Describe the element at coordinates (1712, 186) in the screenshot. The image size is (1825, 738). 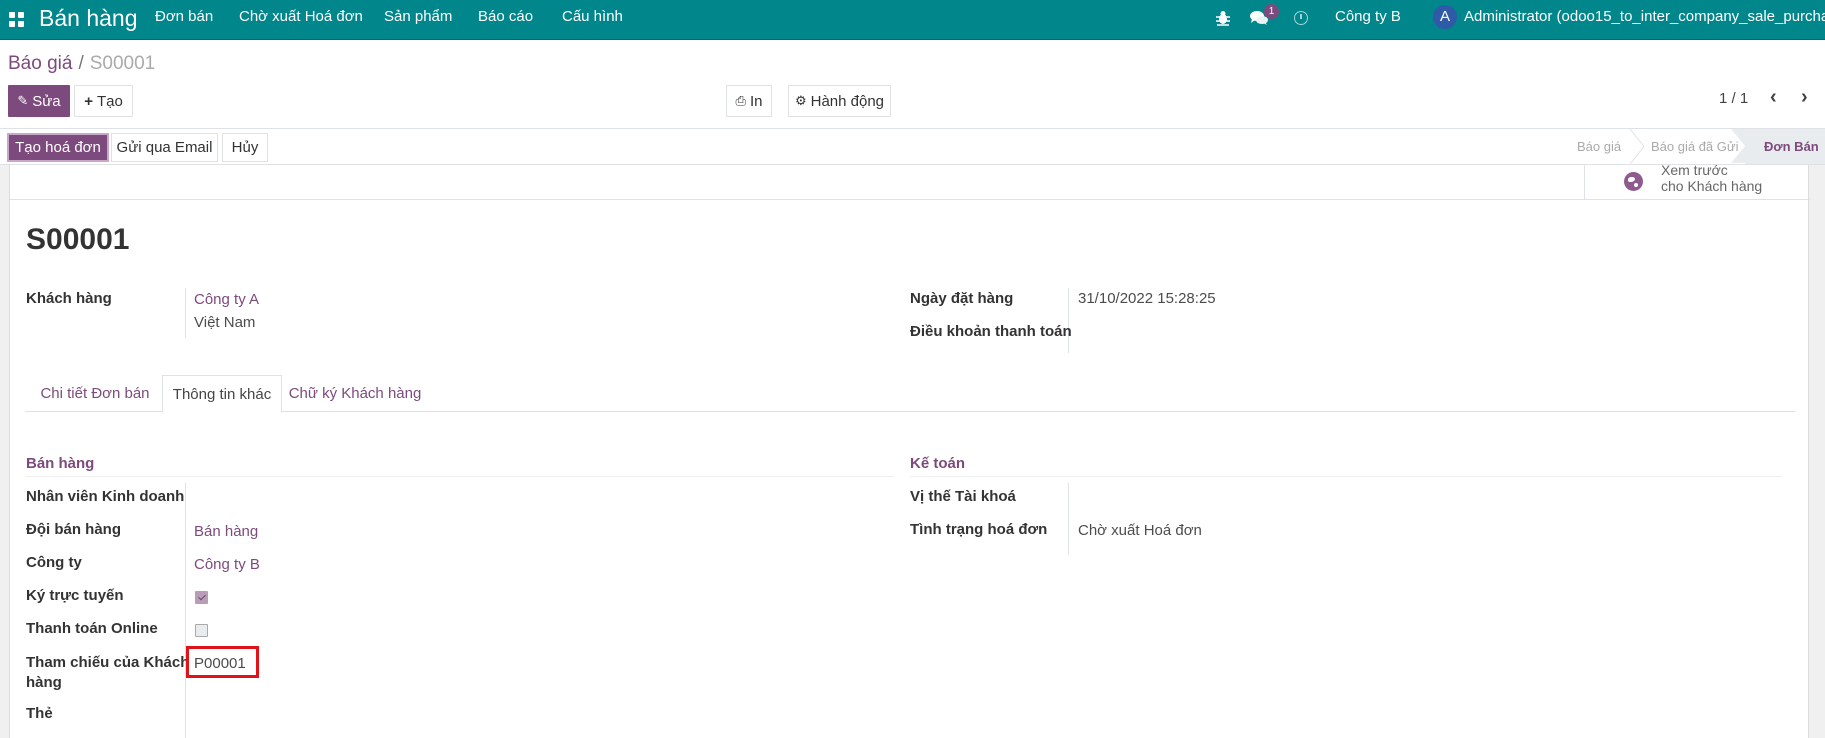
I see `preview-line-2: cho Khách hàng` at that location.